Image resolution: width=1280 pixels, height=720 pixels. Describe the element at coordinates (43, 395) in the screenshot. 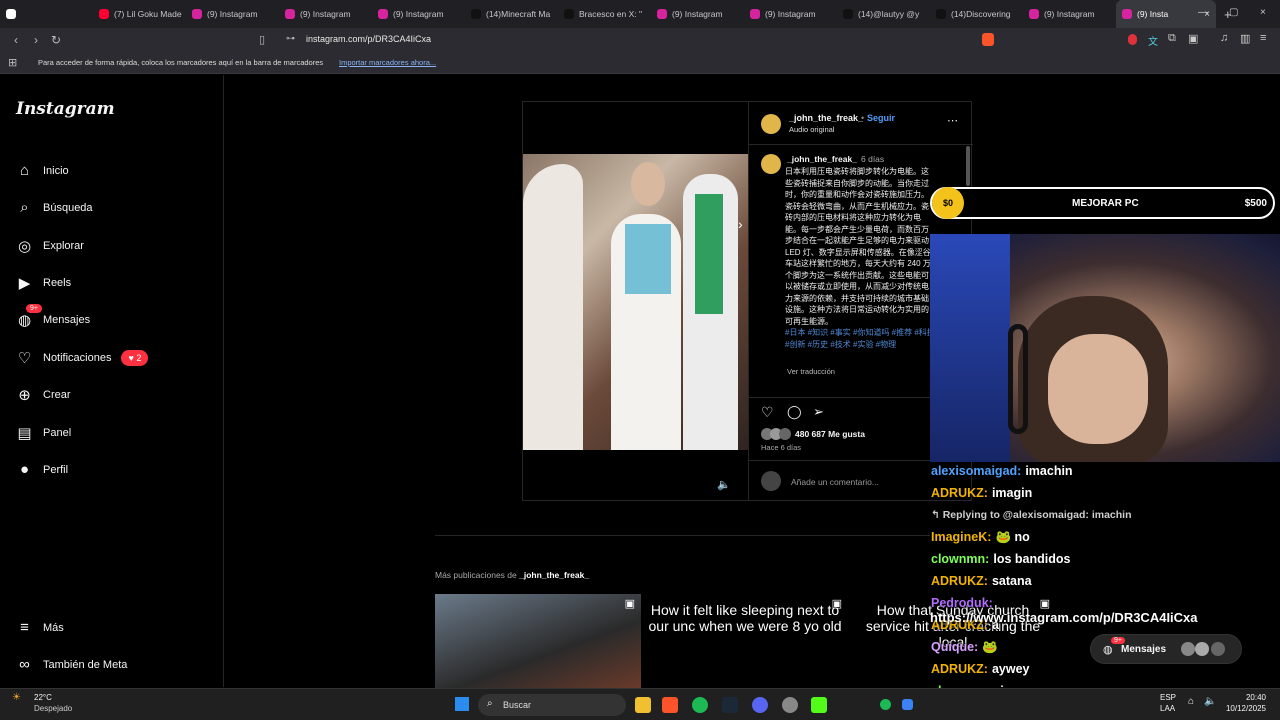

I see `sidebar-item-crear: ⊕ Crear` at that location.